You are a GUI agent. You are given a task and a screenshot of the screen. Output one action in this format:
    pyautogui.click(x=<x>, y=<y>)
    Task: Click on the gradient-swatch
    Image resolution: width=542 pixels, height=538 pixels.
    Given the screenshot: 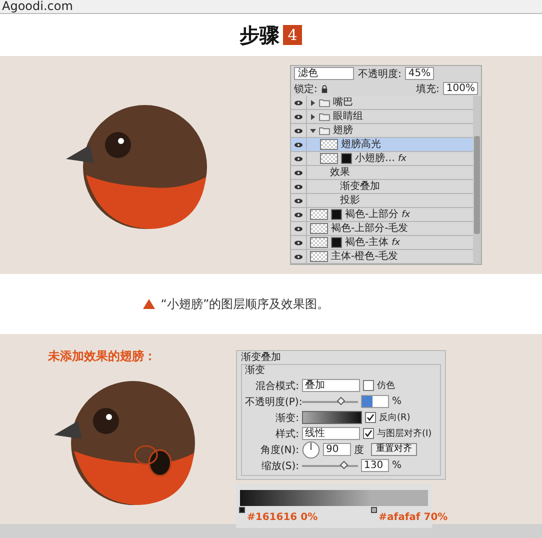 What is the action you would take?
    pyautogui.click(x=332, y=417)
    